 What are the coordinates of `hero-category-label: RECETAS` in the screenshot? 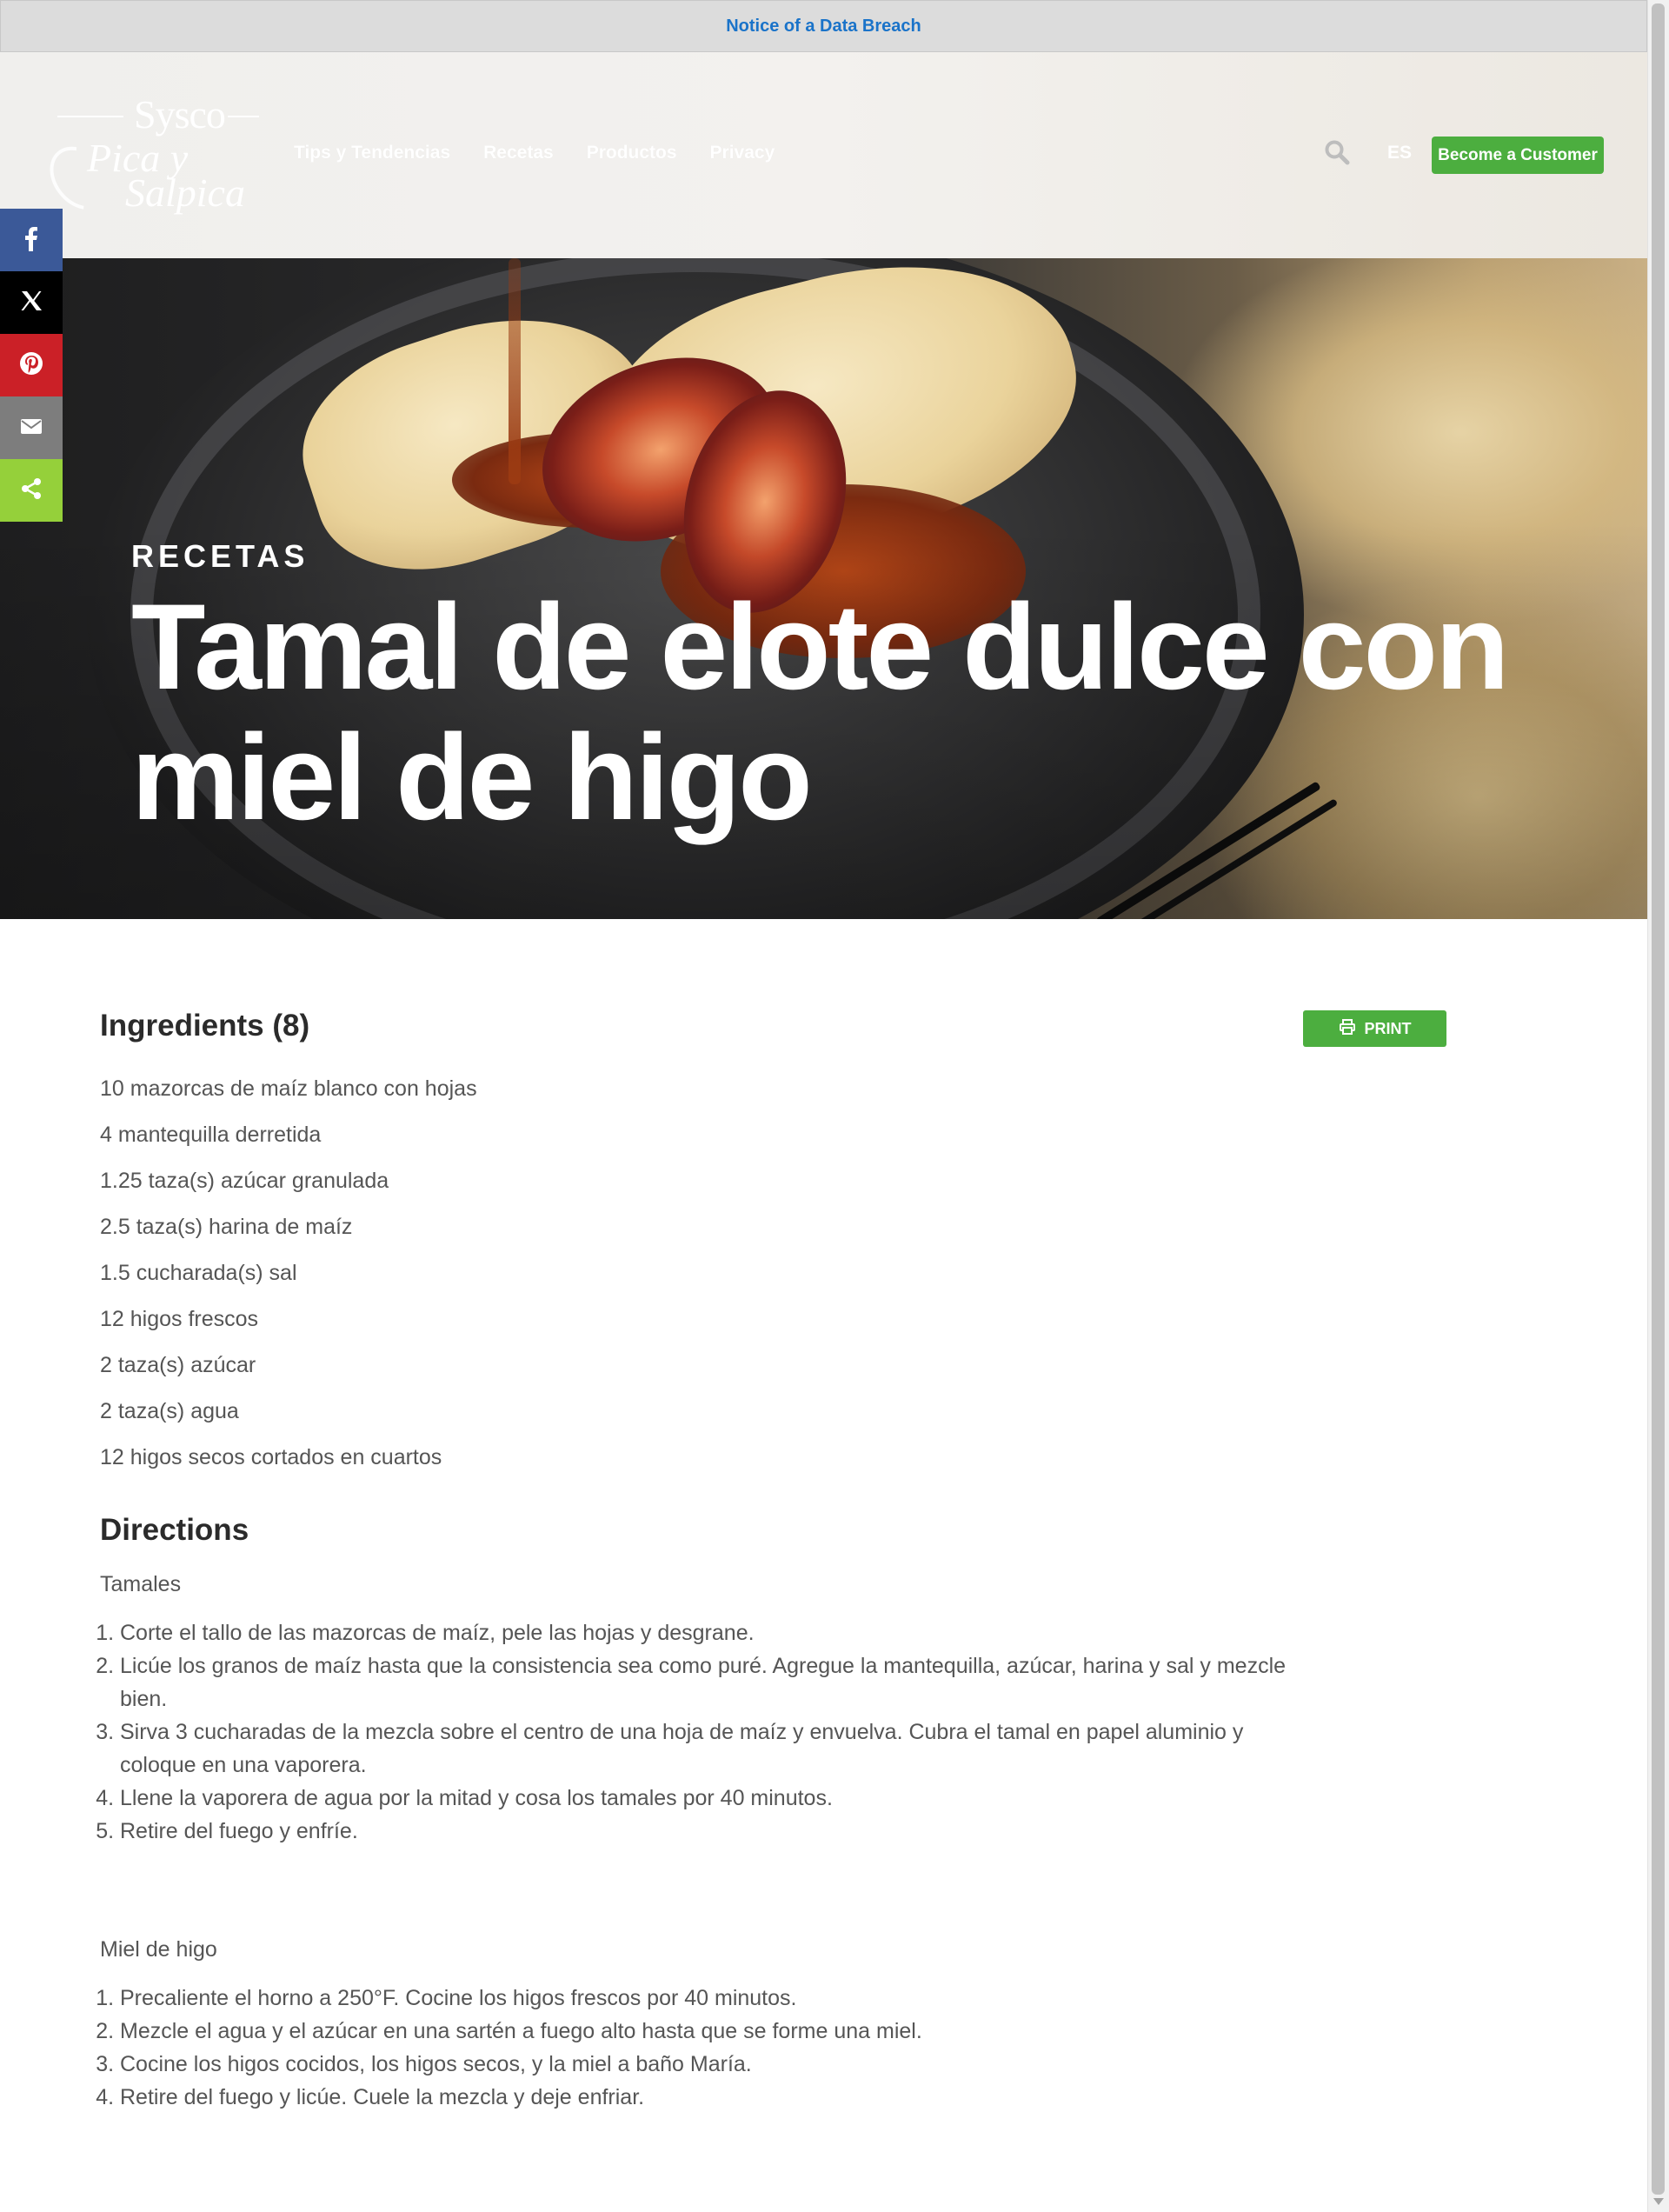 It's located at (220, 556).